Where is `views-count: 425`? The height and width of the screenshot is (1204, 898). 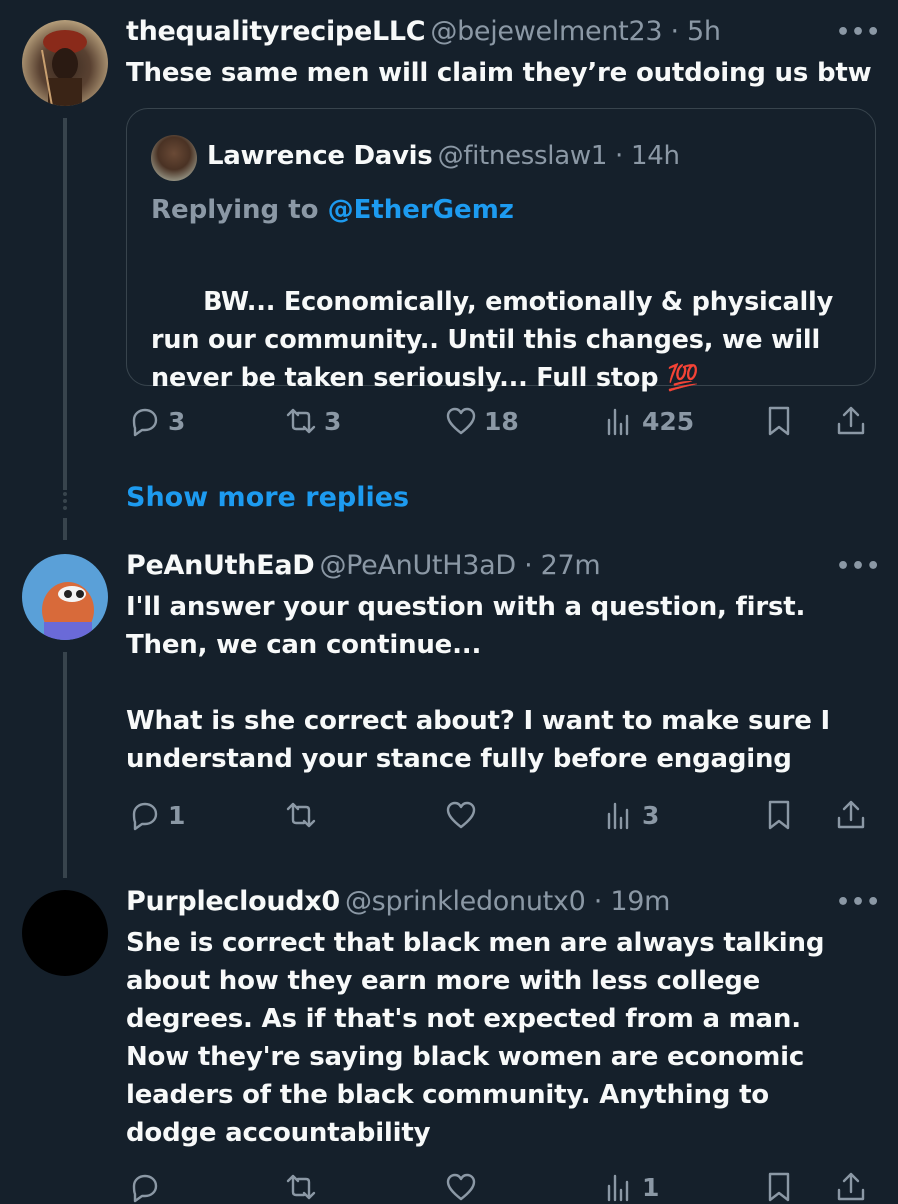
views-count: 425 is located at coordinates (668, 421).